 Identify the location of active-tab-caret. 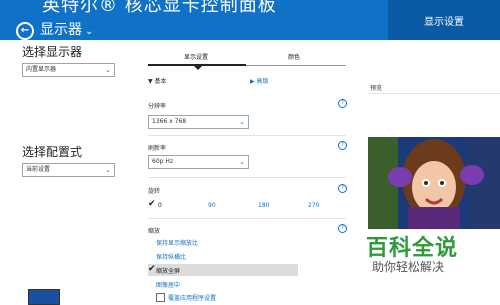
(198, 68).